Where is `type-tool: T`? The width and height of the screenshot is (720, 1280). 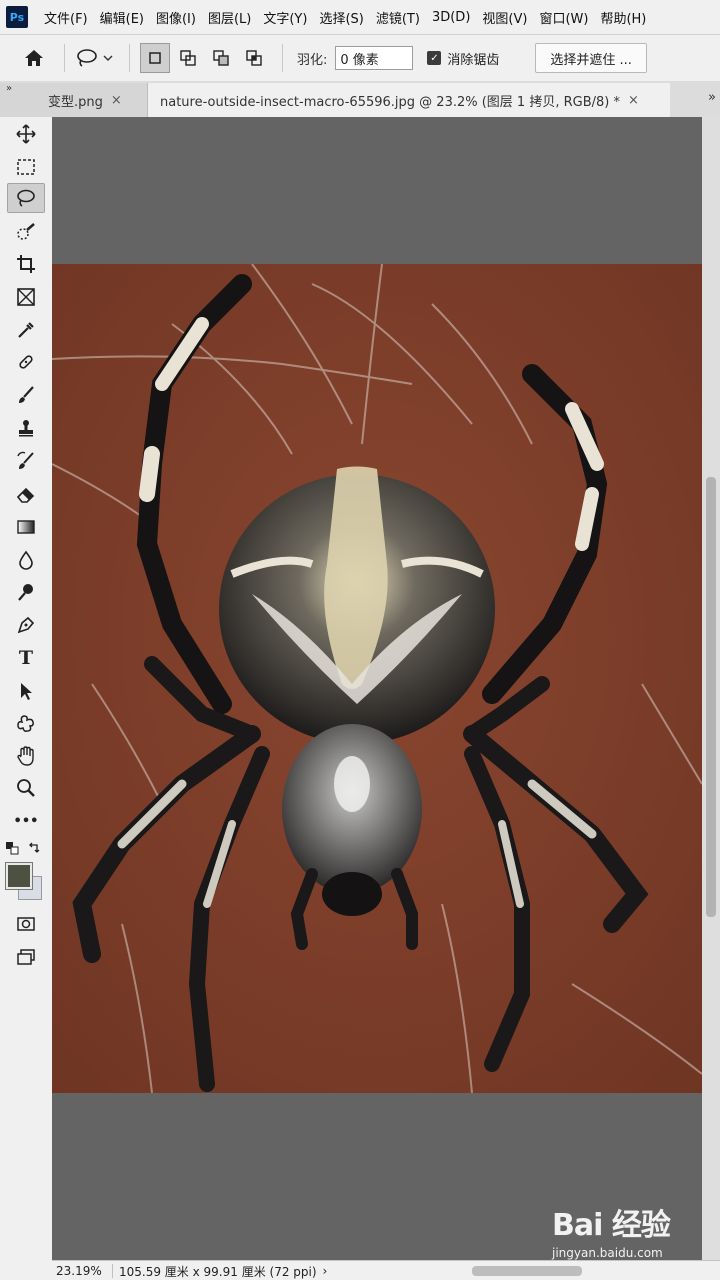 type-tool: T is located at coordinates (26, 658).